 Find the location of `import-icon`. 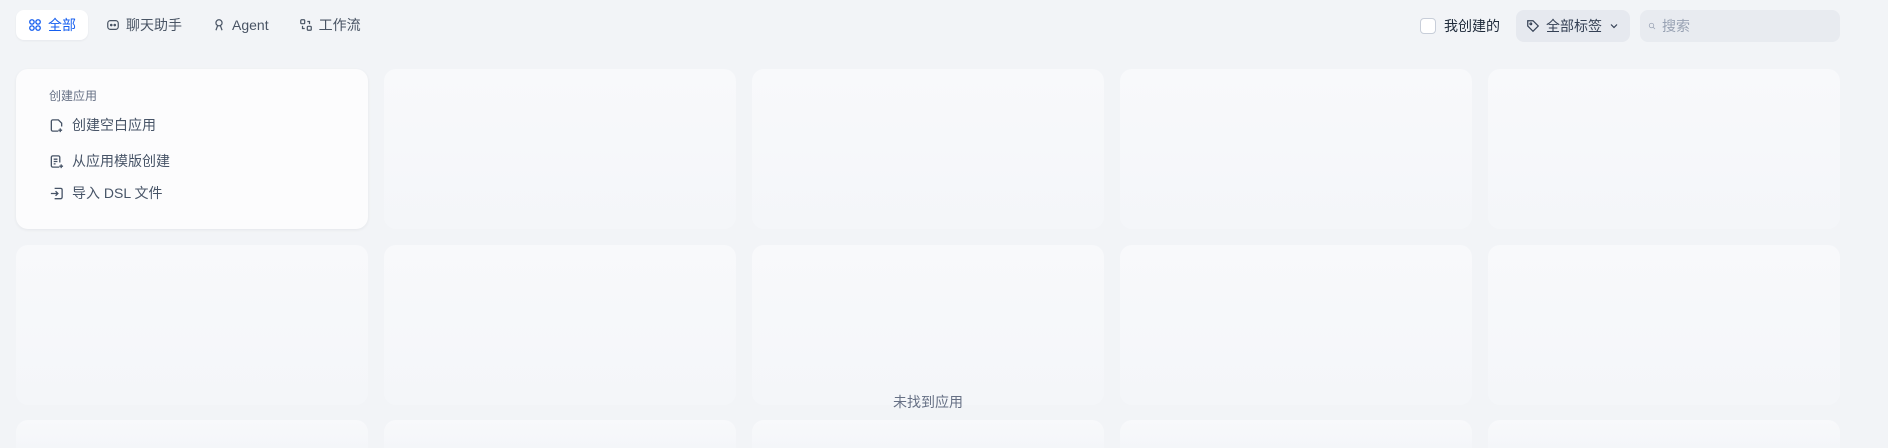

import-icon is located at coordinates (56, 193).